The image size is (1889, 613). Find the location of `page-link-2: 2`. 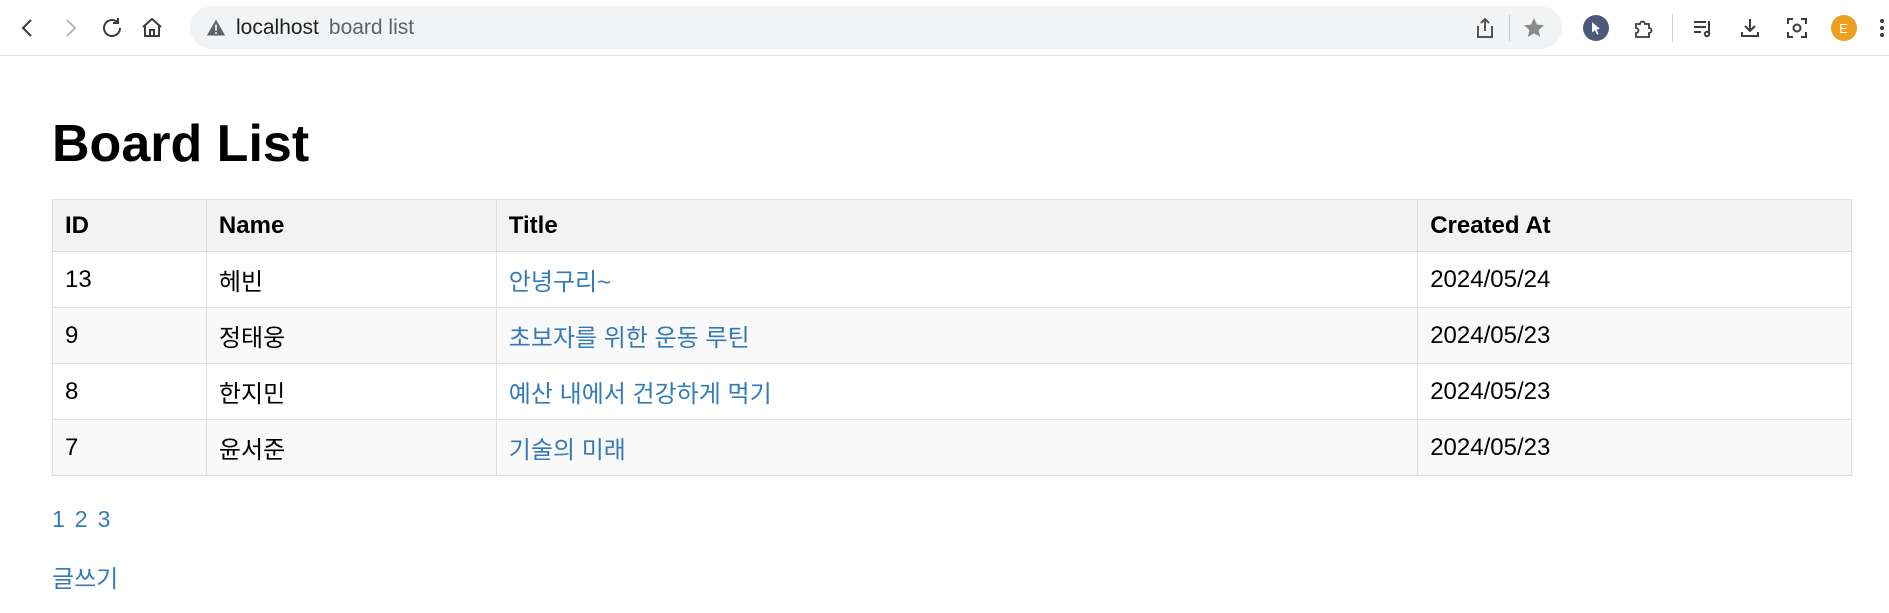

page-link-2: 2 is located at coordinates (81, 519).